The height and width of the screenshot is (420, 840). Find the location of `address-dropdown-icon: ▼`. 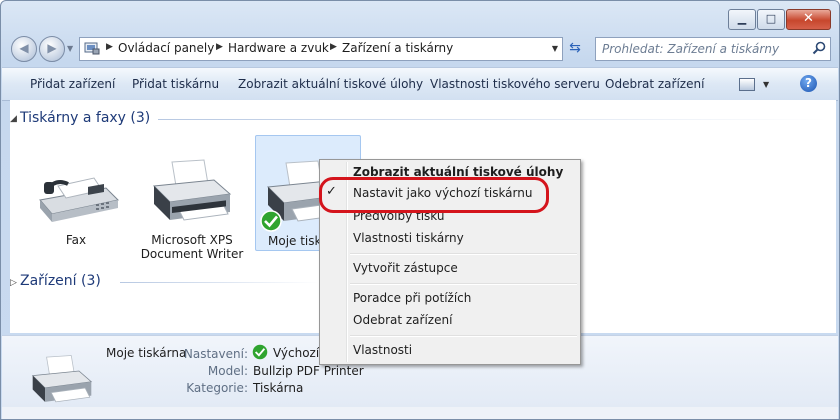

address-dropdown-icon: ▼ is located at coordinates (555, 48).